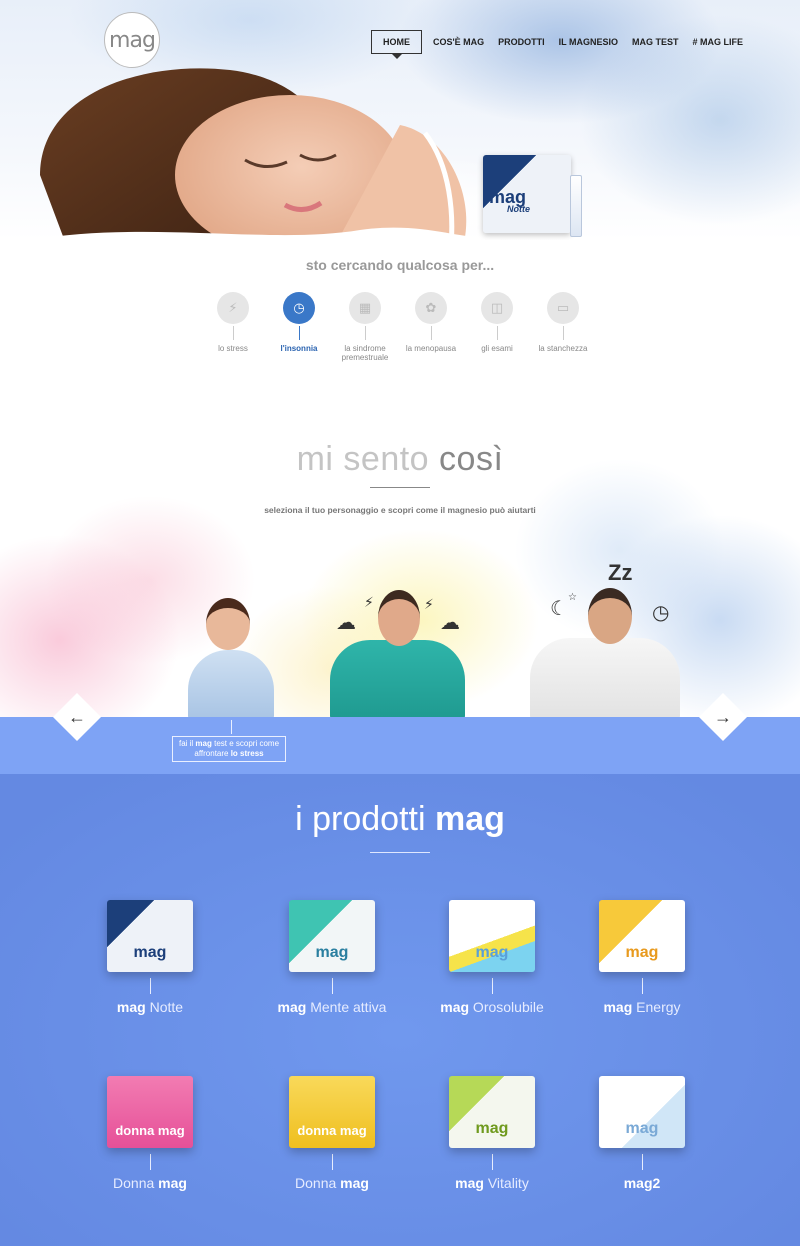 This screenshot has height=1246, width=800. What do you see at coordinates (521, 42) in the screenshot?
I see `nav-prodotti: PRODOTTI` at bounding box center [521, 42].